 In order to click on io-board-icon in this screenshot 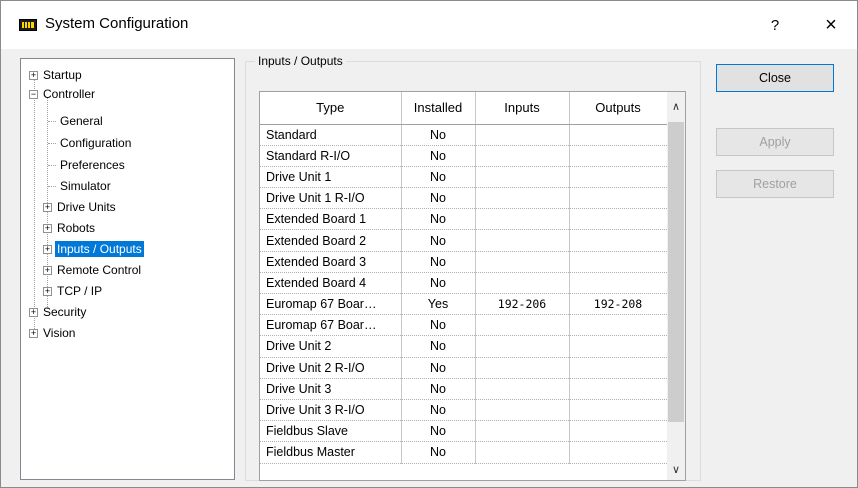, I will do `click(28, 25)`.